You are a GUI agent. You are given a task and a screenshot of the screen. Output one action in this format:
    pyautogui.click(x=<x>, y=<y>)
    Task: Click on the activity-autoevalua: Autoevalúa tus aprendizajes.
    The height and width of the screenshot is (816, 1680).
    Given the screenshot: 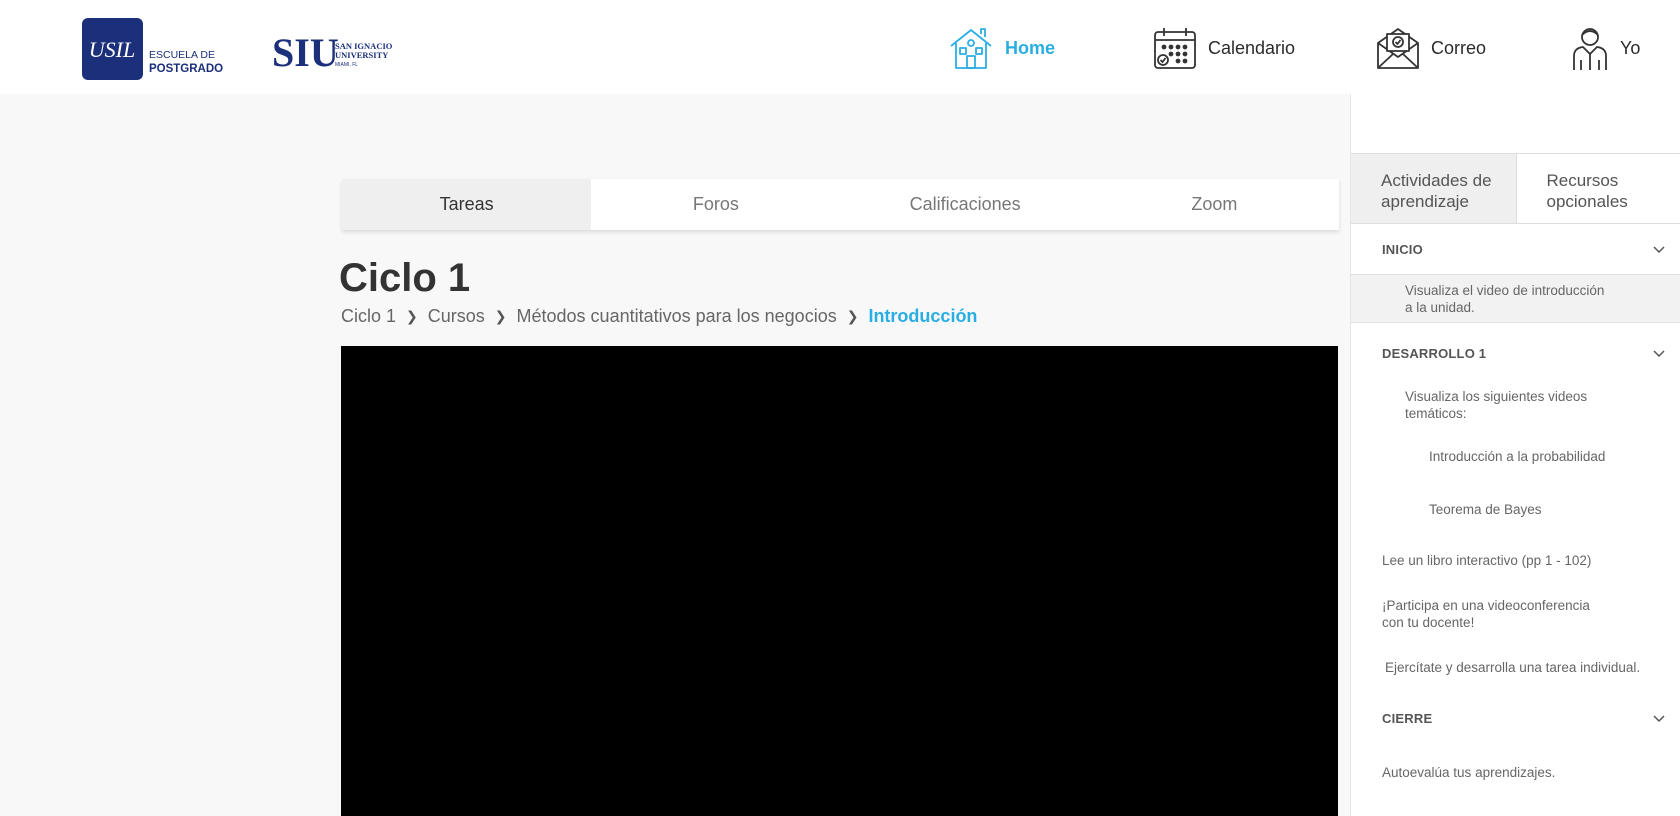 What is the action you would take?
    pyautogui.click(x=1468, y=772)
    